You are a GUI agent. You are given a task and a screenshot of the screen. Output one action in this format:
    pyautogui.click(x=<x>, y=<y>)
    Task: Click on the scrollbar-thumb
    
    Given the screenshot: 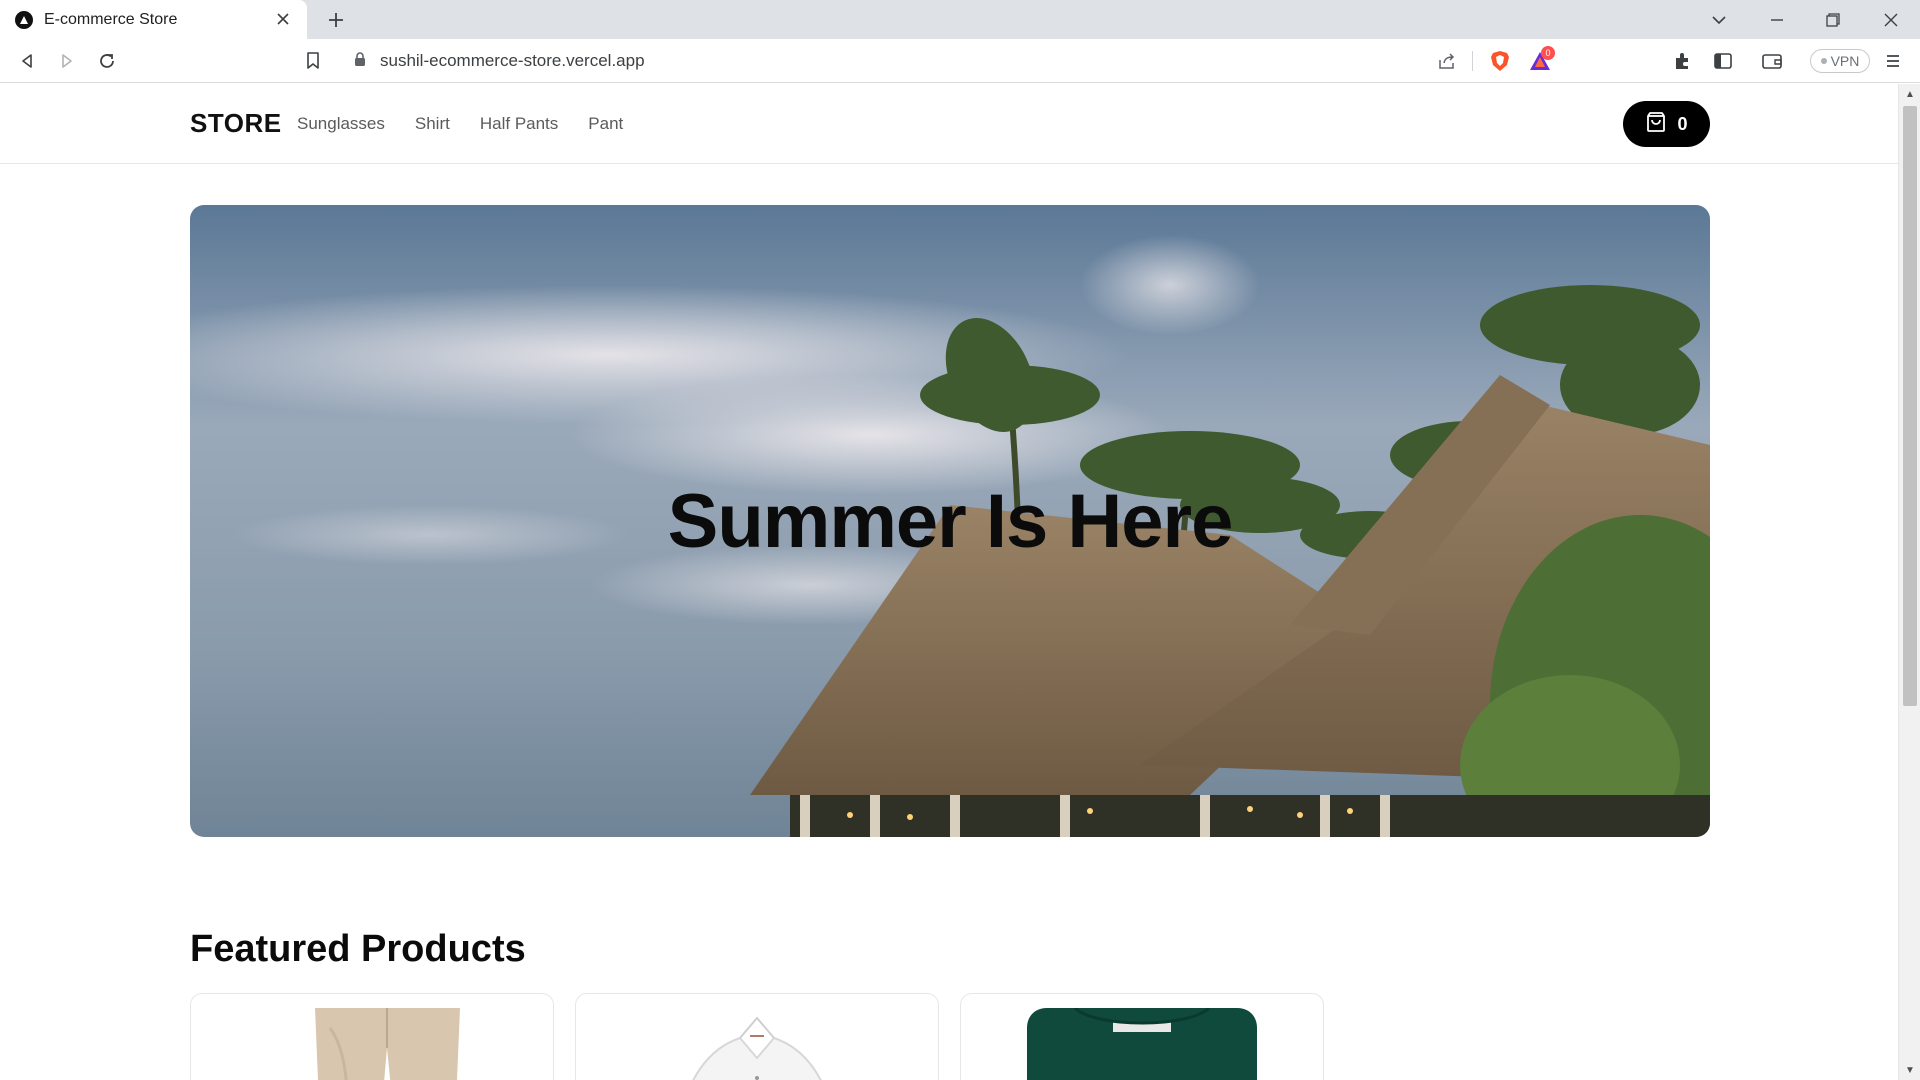 What is the action you would take?
    pyautogui.click(x=1910, y=406)
    